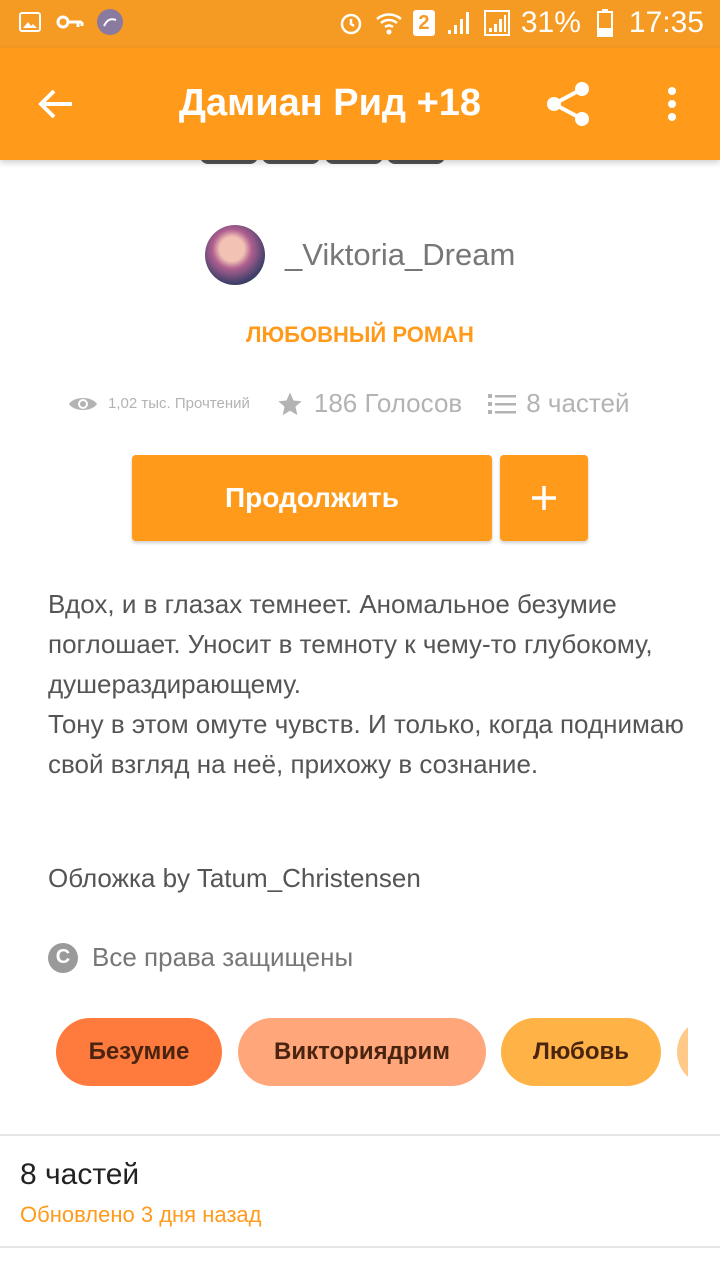 The width and height of the screenshot is (720, 1280). Describe the element at coordinates (223, 957) in the screenshot. I see `copyright-text: Все права защищены` at that location.